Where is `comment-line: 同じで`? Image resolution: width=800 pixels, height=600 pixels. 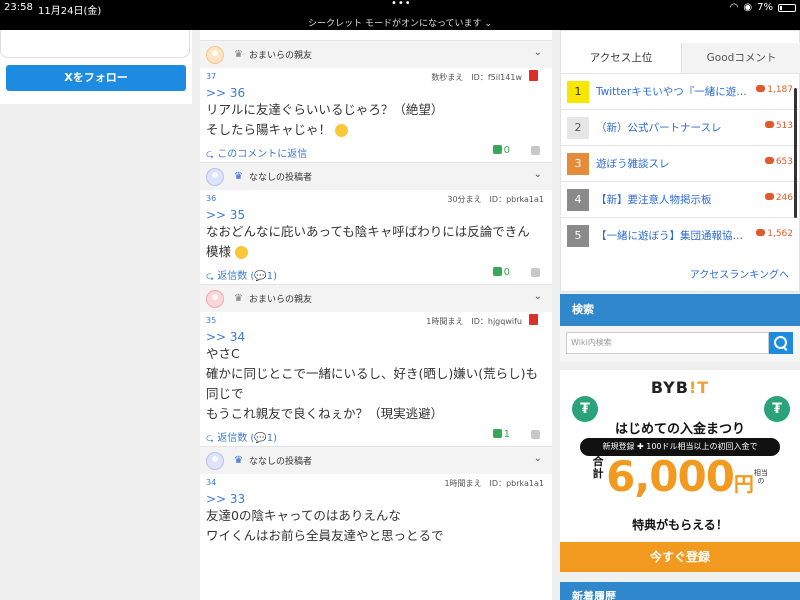
comment-line: 同じで is located at coordinates (379, 394).